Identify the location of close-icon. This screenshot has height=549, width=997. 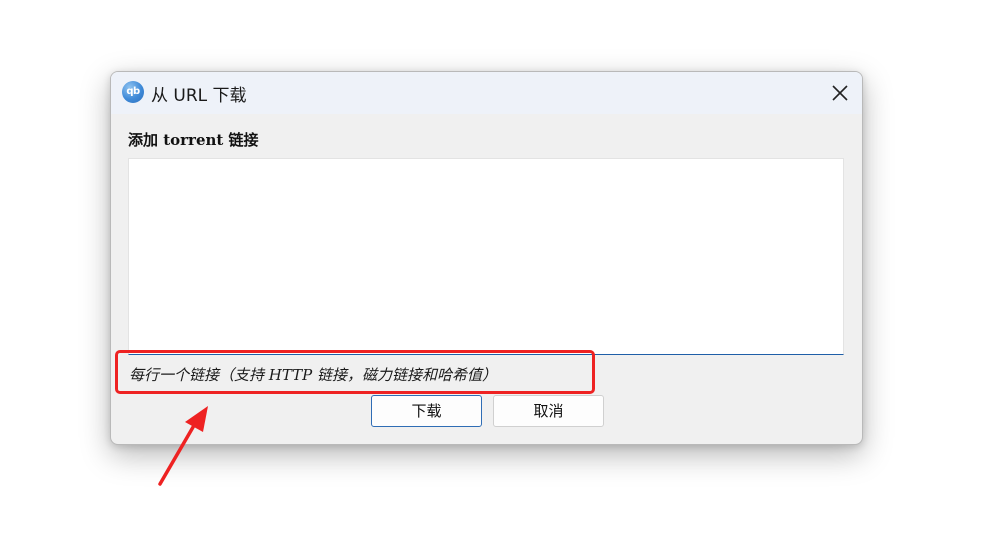
(840, 93).